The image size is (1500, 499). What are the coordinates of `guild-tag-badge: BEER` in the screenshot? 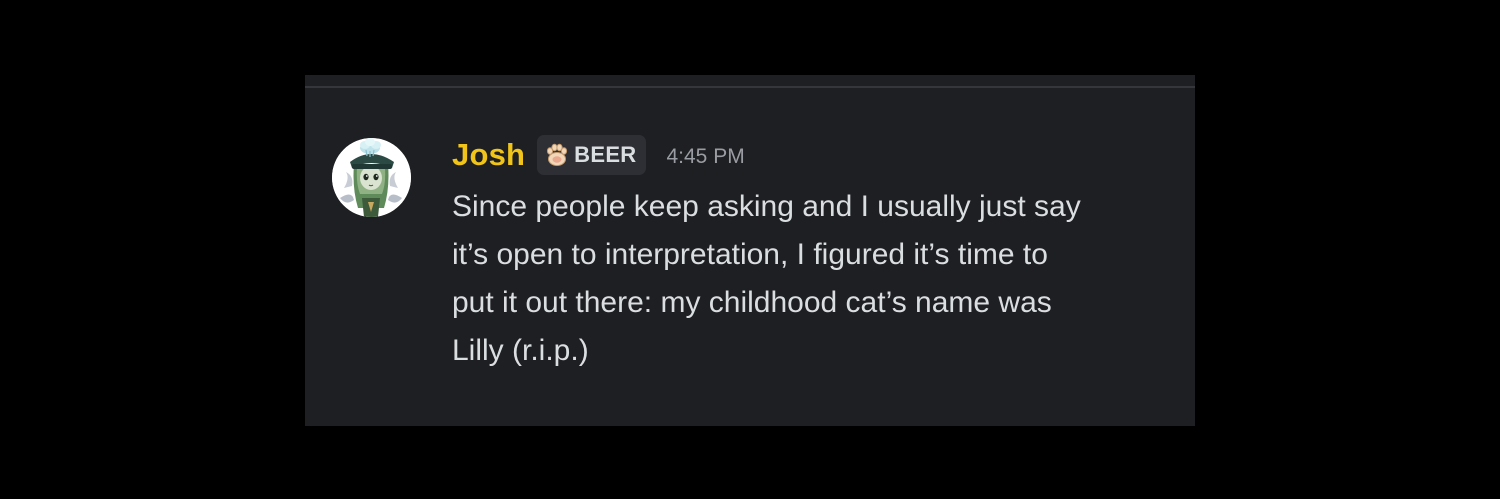 It's located at (592, 155).